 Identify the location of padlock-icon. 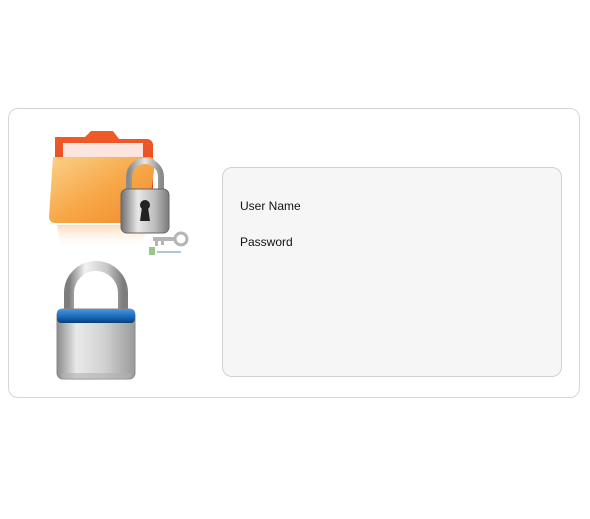
(96, 320).